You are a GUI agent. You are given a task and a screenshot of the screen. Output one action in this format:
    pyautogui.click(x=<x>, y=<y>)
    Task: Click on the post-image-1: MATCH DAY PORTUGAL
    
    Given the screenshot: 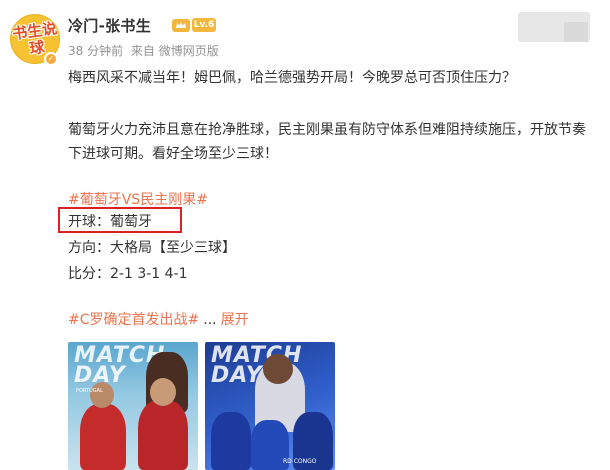 What is the action you would take?
    pyautogui.click(x=133, y=406)
    